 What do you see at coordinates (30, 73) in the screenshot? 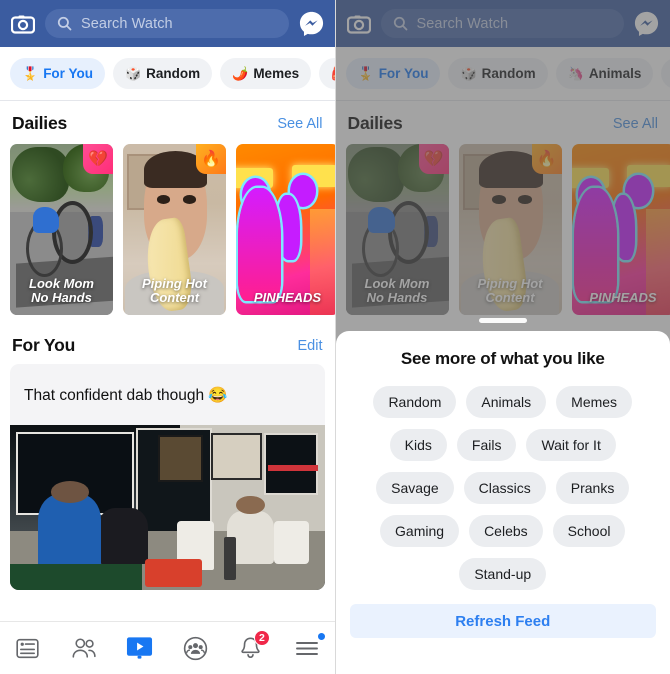
I see `medal-icon: 🎖️` at bounding box center [30, 73].